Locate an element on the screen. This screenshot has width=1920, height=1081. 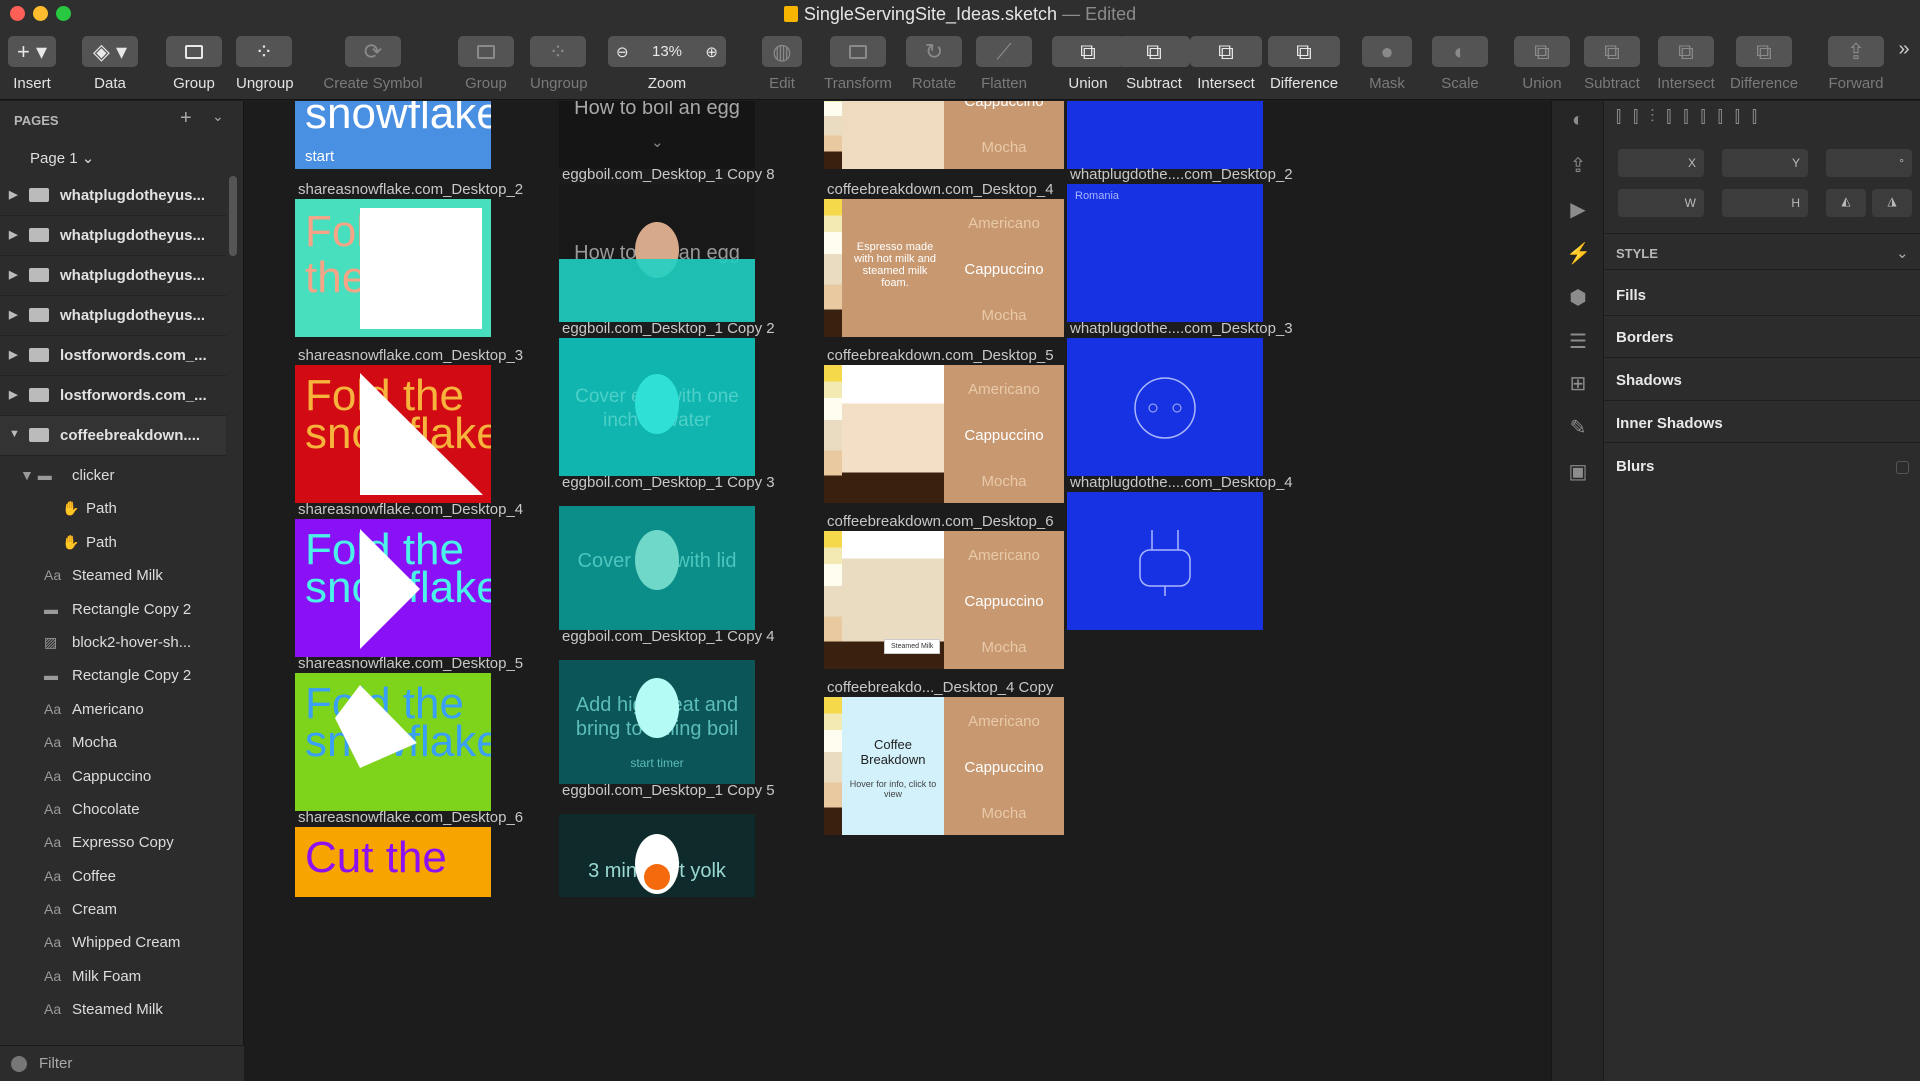
list-icon: ☰ is located at coordinates (1578, 341).